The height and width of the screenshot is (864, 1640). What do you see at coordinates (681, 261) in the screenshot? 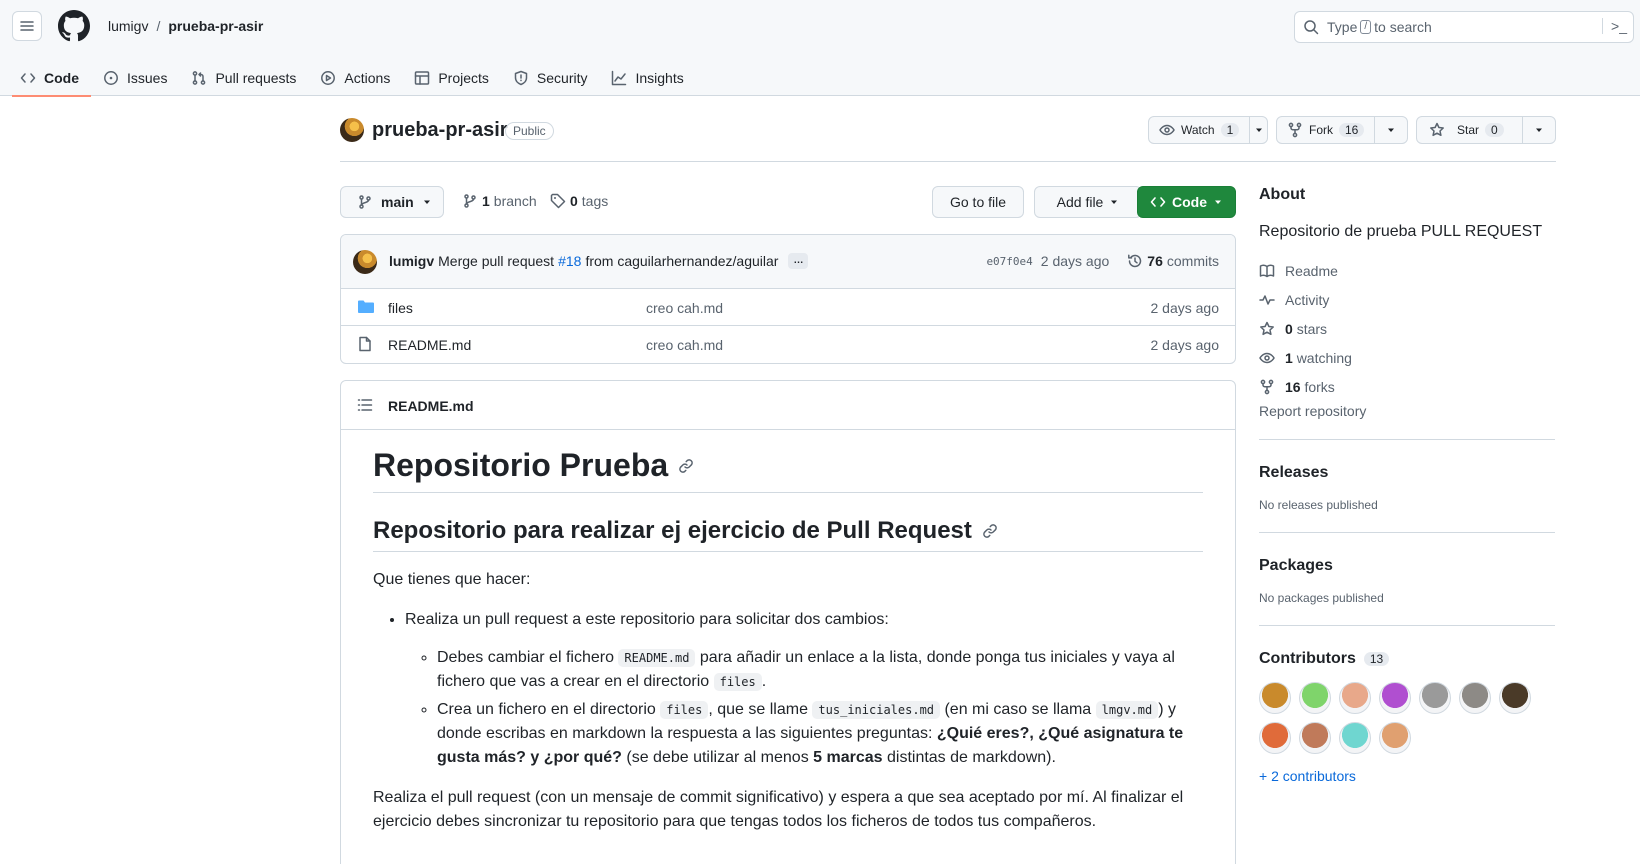
I see `commit-message-post: from caguilarhernandez/aguilar` at bounding box center [681, 261].